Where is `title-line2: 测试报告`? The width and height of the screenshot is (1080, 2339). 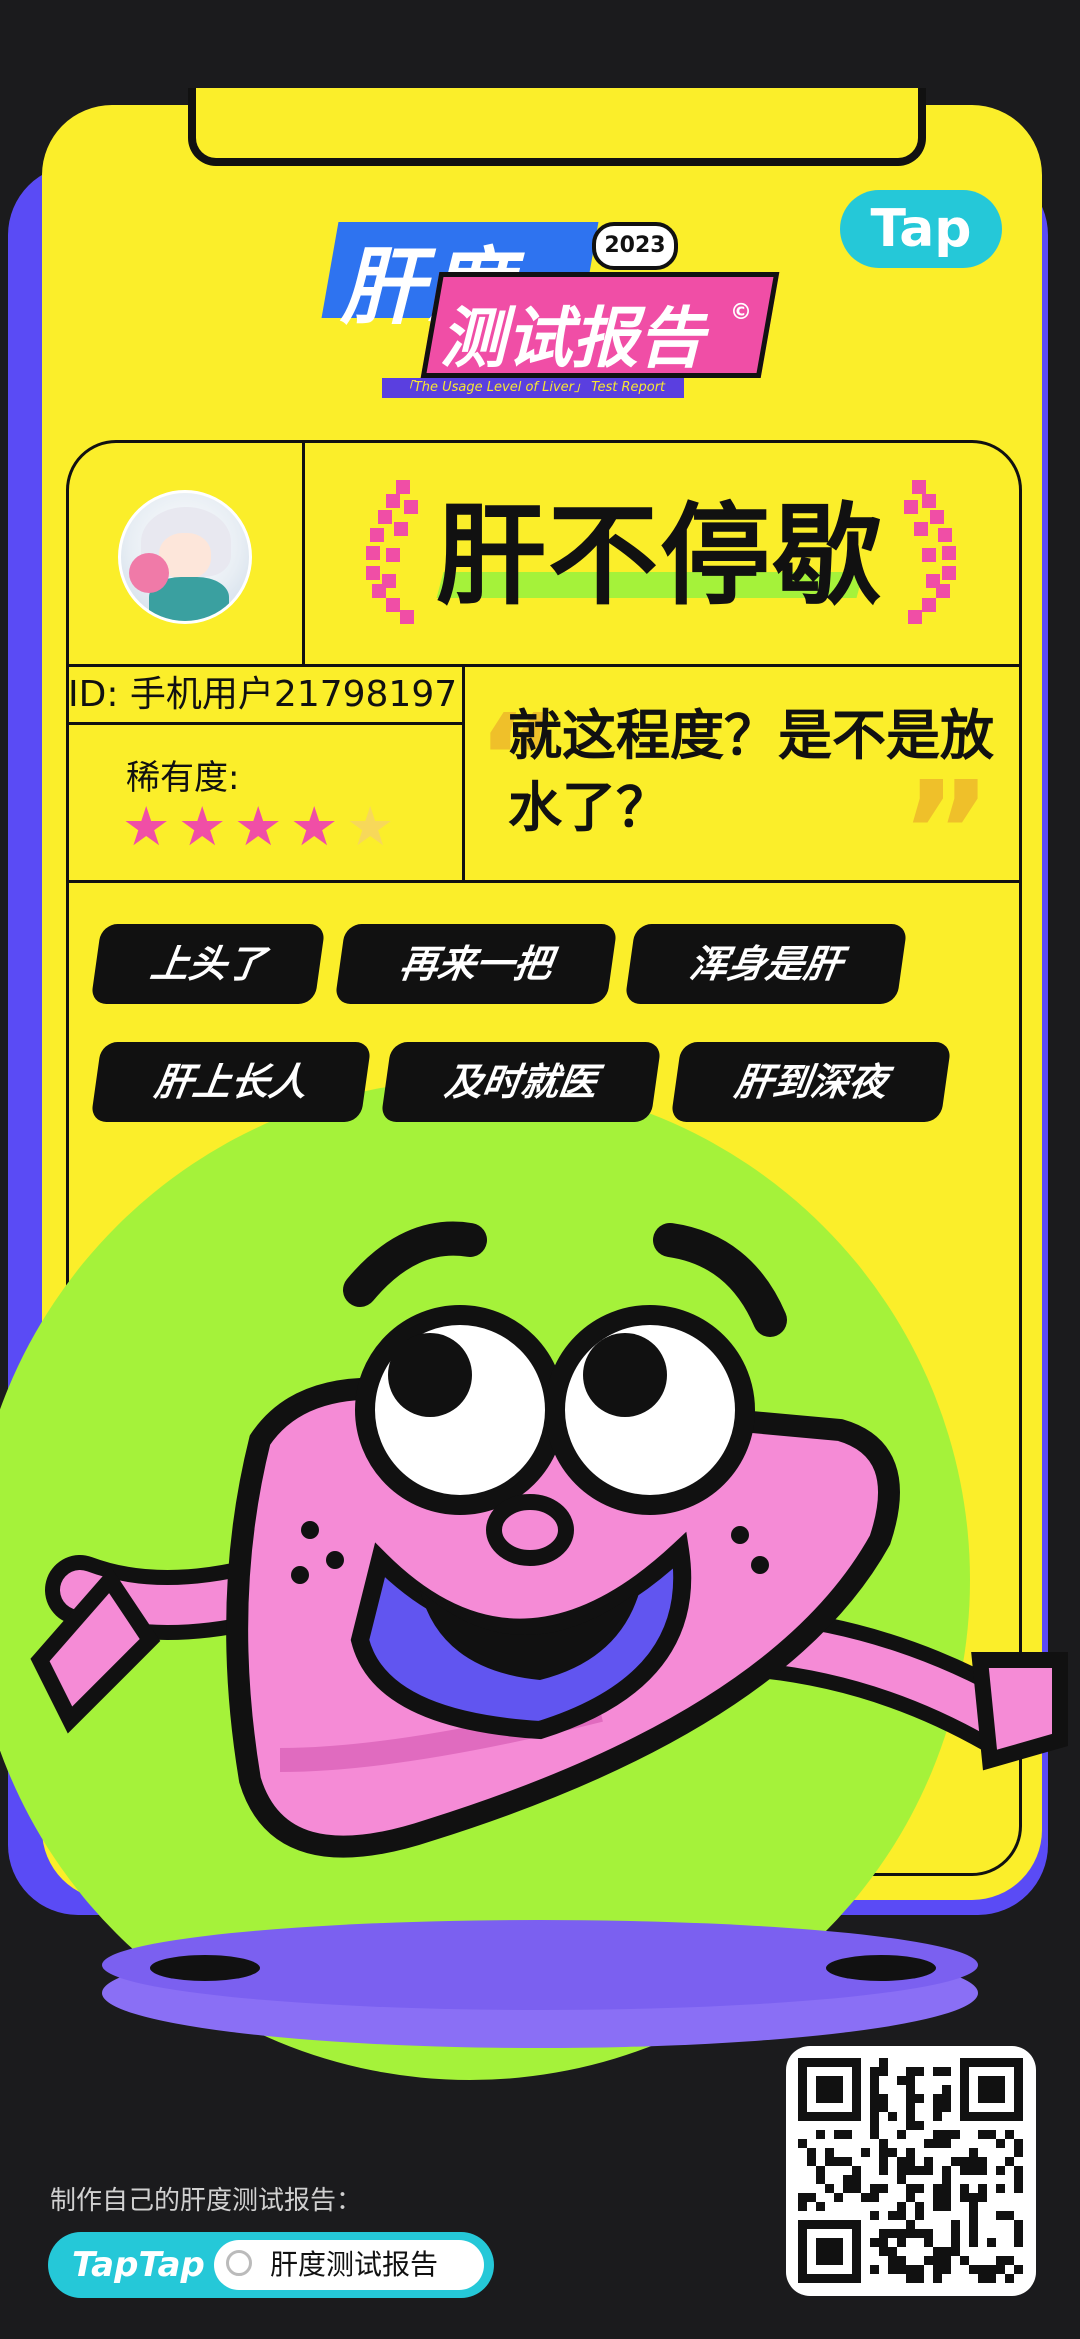 title-line2: 测试报告 is located at coordinates (572, 338).